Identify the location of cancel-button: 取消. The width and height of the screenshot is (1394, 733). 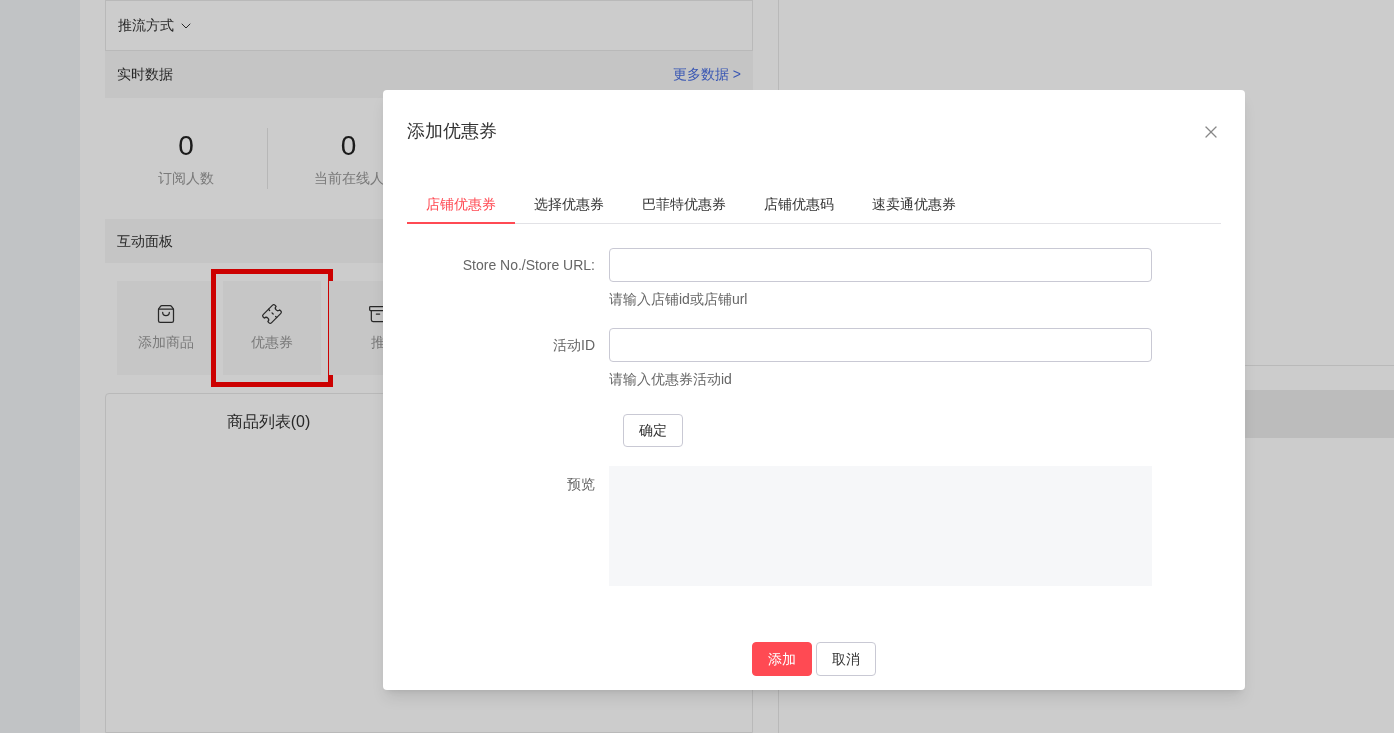
(846, 659).